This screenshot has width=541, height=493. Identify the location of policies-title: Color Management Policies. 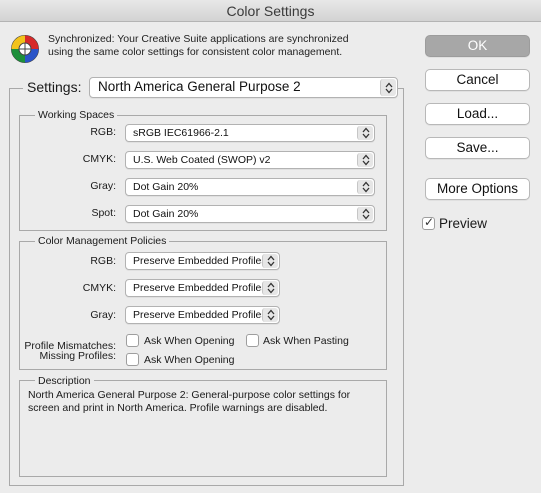
(102, 241).